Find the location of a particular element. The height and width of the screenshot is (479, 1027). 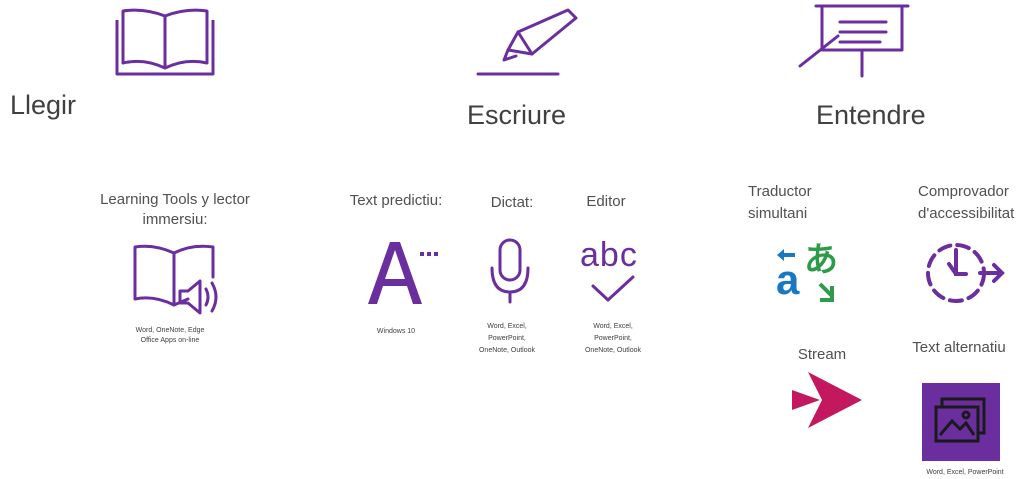

section-title-read: Llegir is located at coordinates (43, 105).